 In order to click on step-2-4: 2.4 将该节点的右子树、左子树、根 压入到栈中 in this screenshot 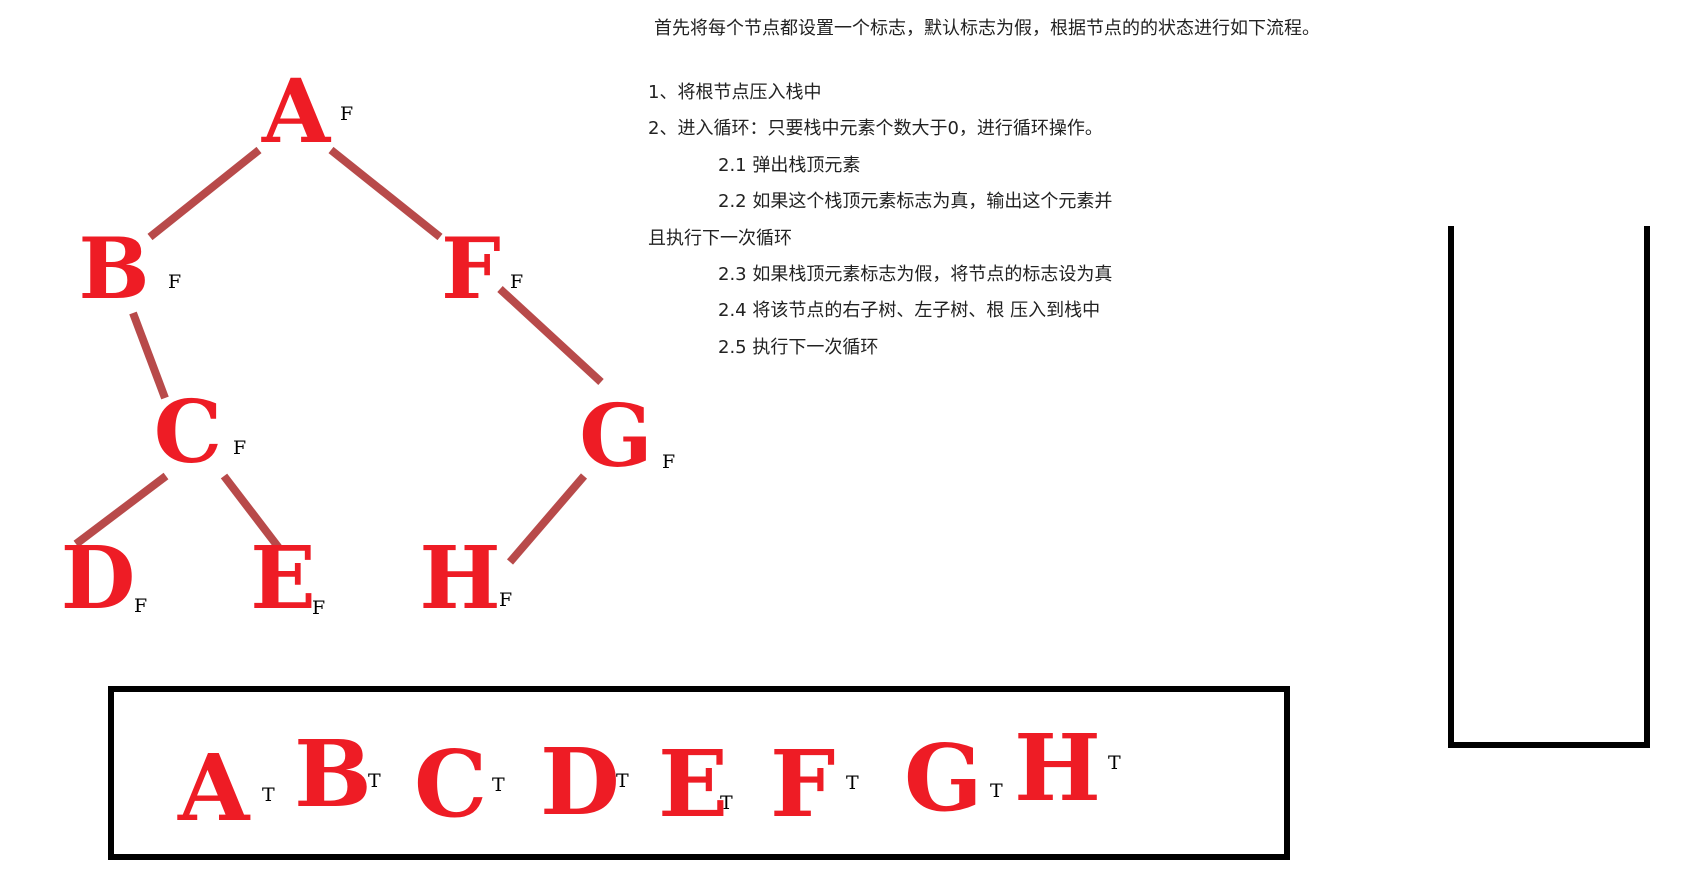, I will do `click(909, 310)`.